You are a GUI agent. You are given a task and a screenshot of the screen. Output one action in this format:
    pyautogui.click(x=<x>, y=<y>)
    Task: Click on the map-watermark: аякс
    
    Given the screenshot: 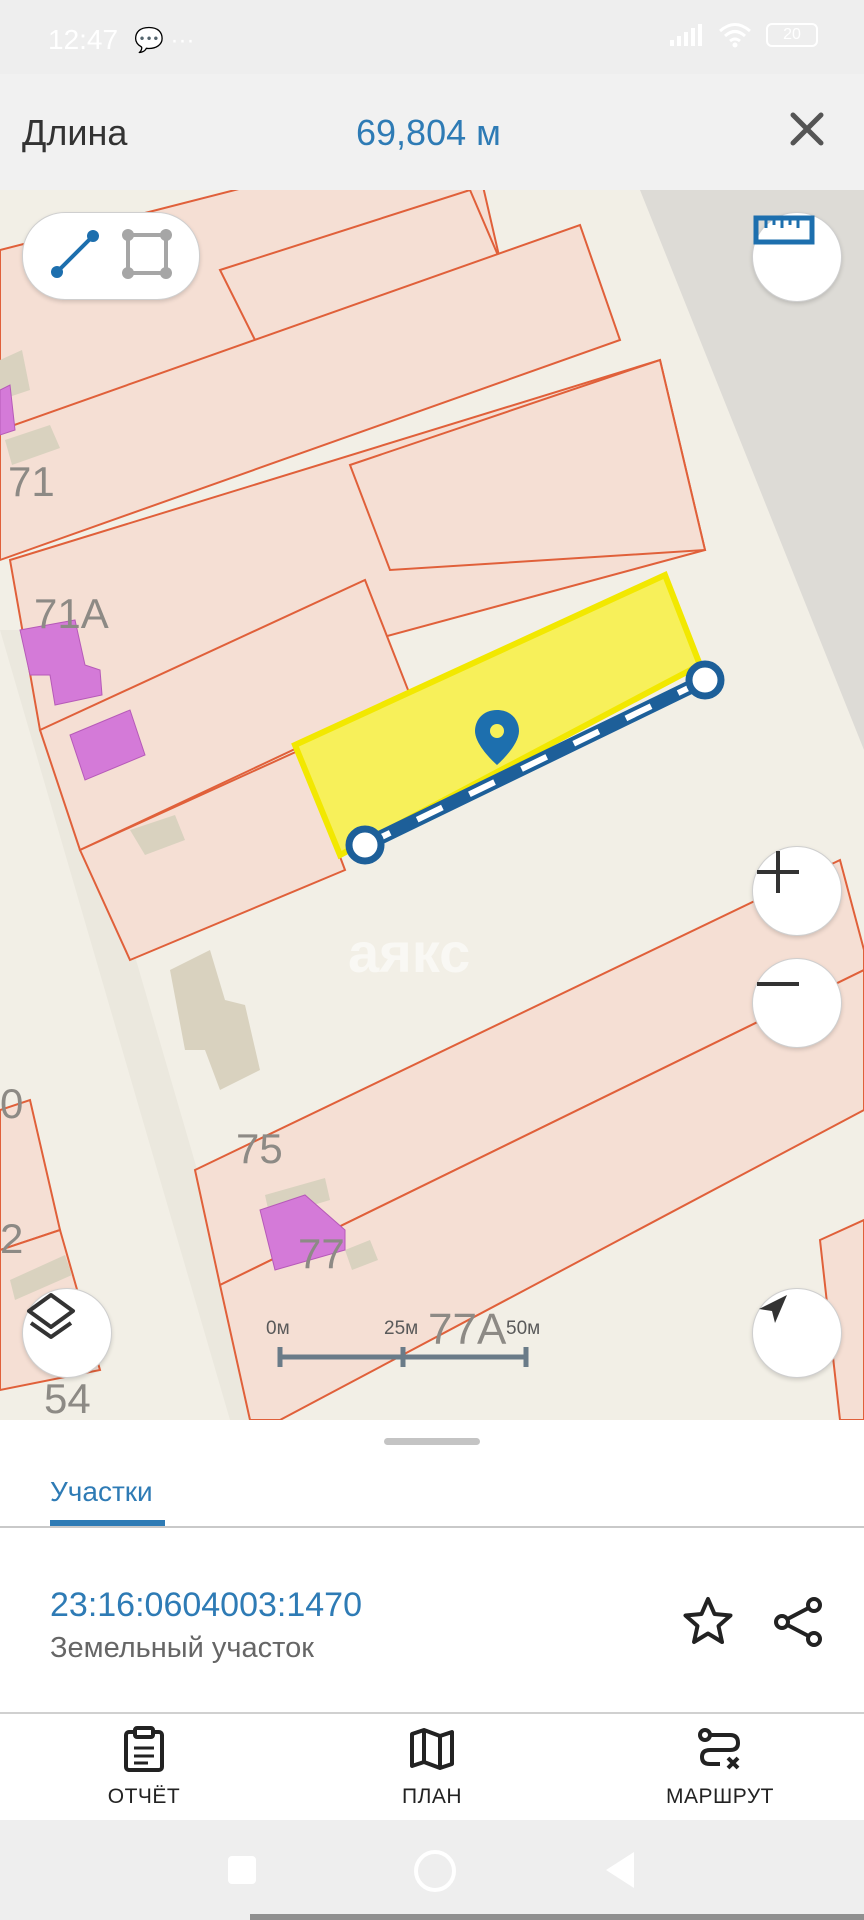 What is the action you would take?
    pyautogui.click(x=409, y=952)
    